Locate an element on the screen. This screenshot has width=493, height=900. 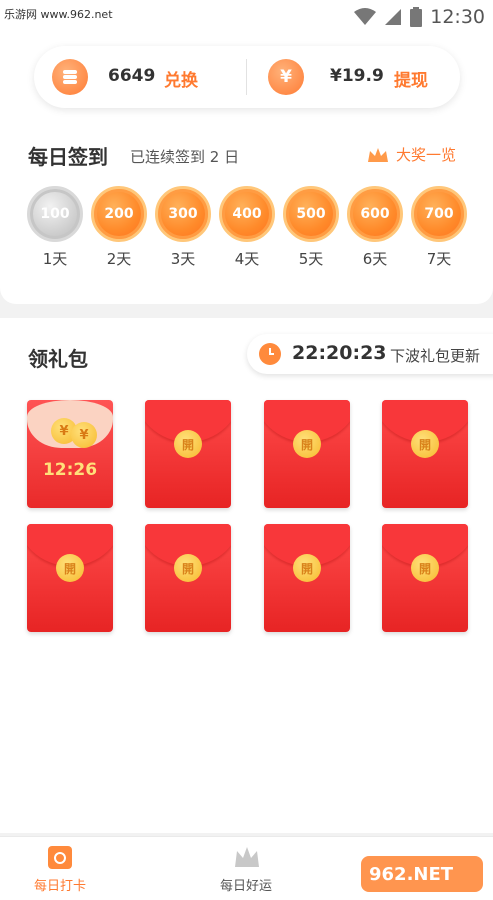
yuan-icon: ¥ is located at coordinates (286, 77).